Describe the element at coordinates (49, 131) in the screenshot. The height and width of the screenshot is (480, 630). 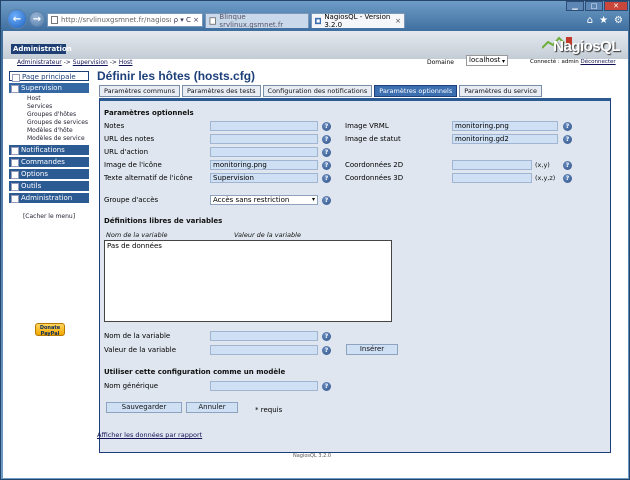
I see `sidebar-item-host-templates: Modèles d'hôte` at that location.